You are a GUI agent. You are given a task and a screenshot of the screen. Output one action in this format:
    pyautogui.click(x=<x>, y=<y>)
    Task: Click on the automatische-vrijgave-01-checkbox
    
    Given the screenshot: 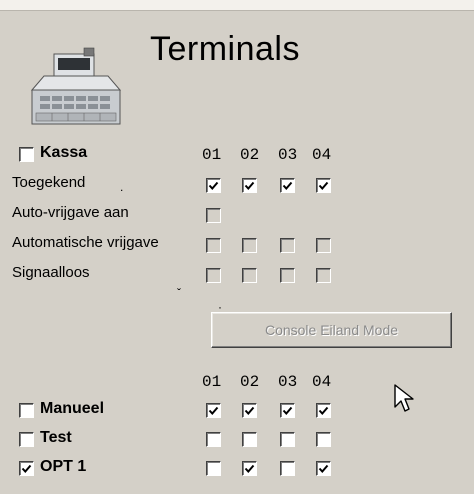 What is the action you would take?
    pyautogui.click(x=213, y=245)
    